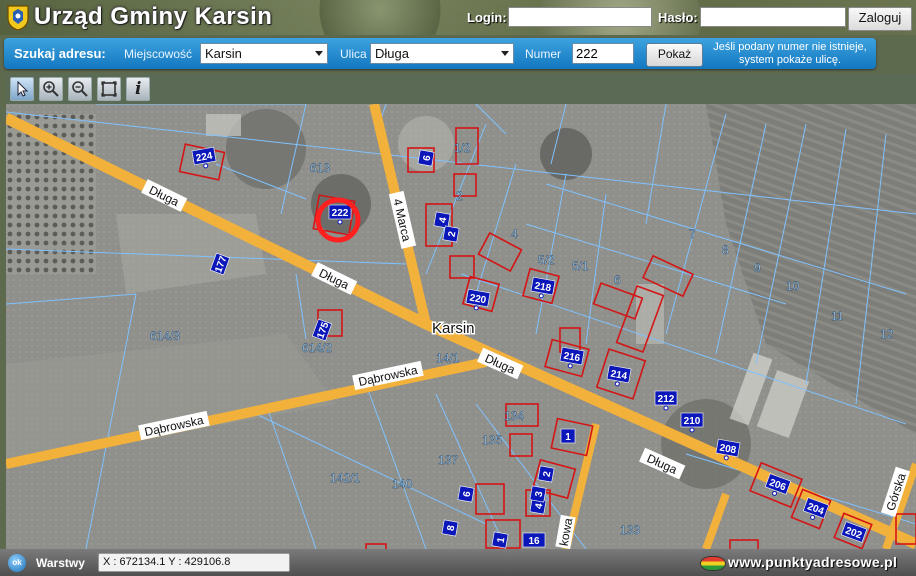  What do you see at coordinates (158, 54) in the screenshot?
I see `locality-label: Miejscowość` at bounding box center [158, 54].